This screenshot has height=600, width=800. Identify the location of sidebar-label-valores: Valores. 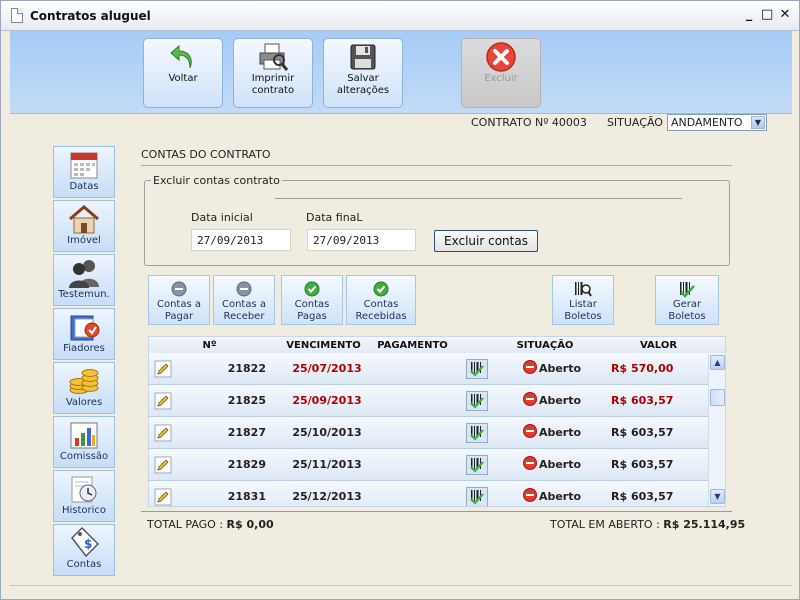
(84, 402).